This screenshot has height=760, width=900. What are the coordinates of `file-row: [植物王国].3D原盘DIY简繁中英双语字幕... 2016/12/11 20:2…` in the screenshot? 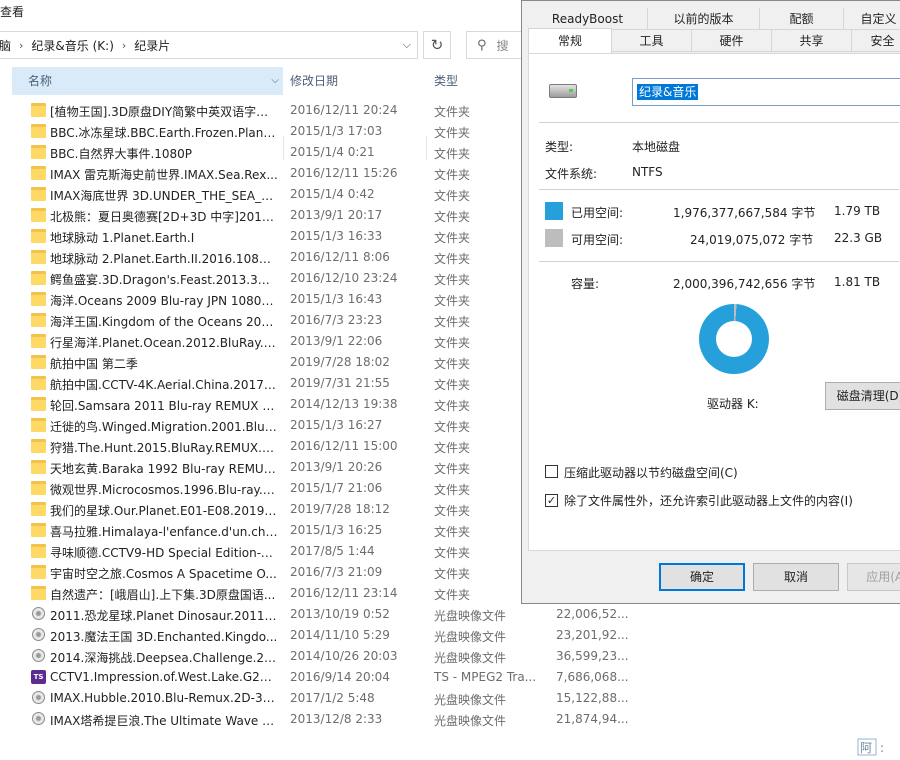 It's located at (261, 110).